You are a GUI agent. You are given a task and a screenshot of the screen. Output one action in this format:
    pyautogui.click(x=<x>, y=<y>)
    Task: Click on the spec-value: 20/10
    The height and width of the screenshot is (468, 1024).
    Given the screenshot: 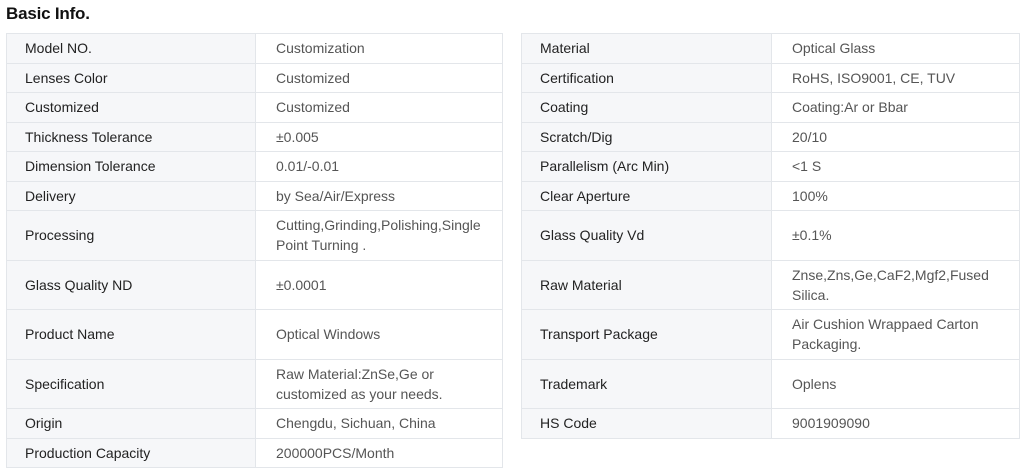 What is the action you would take?
    pyautogui.click(x=895, y=136)
    